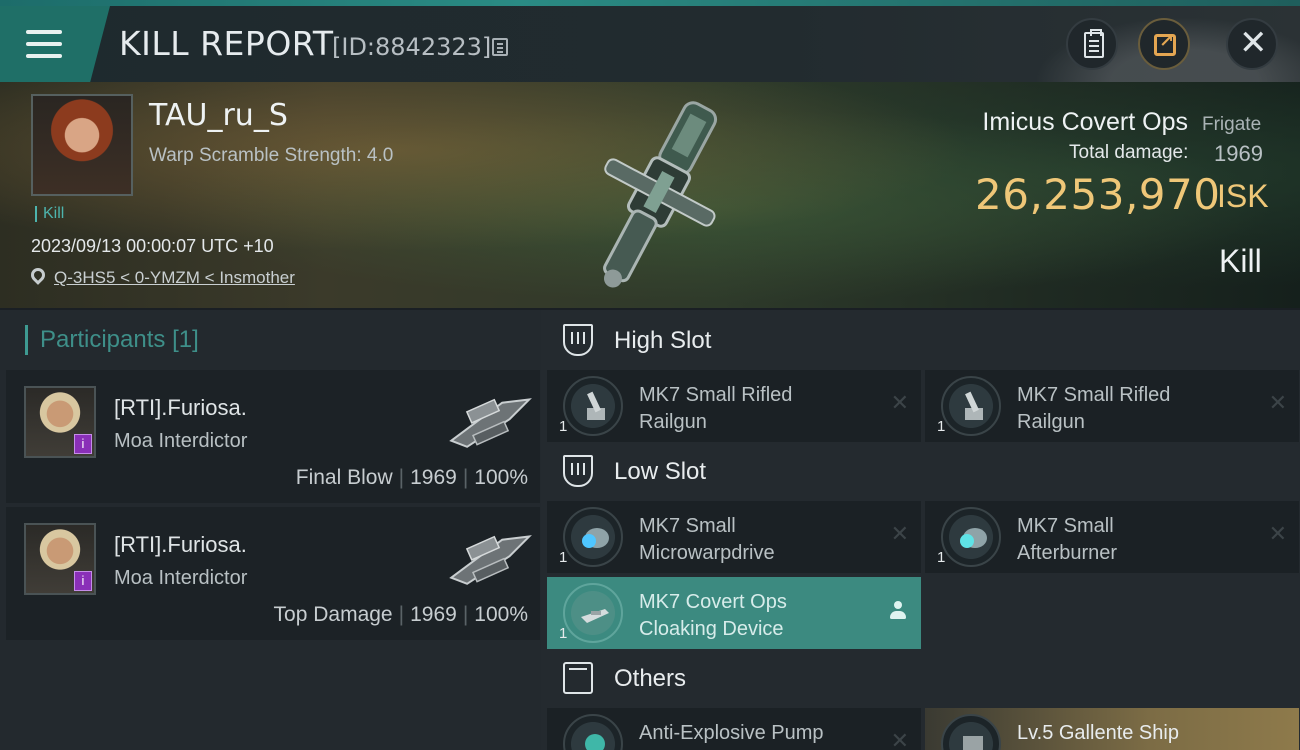 The image size is (1300, 750). What do you see at coordinates (707, 539) in the screenshot?
I see `module-name: MK7 Small Microwarpdrive` at bounding box center [707, 539].